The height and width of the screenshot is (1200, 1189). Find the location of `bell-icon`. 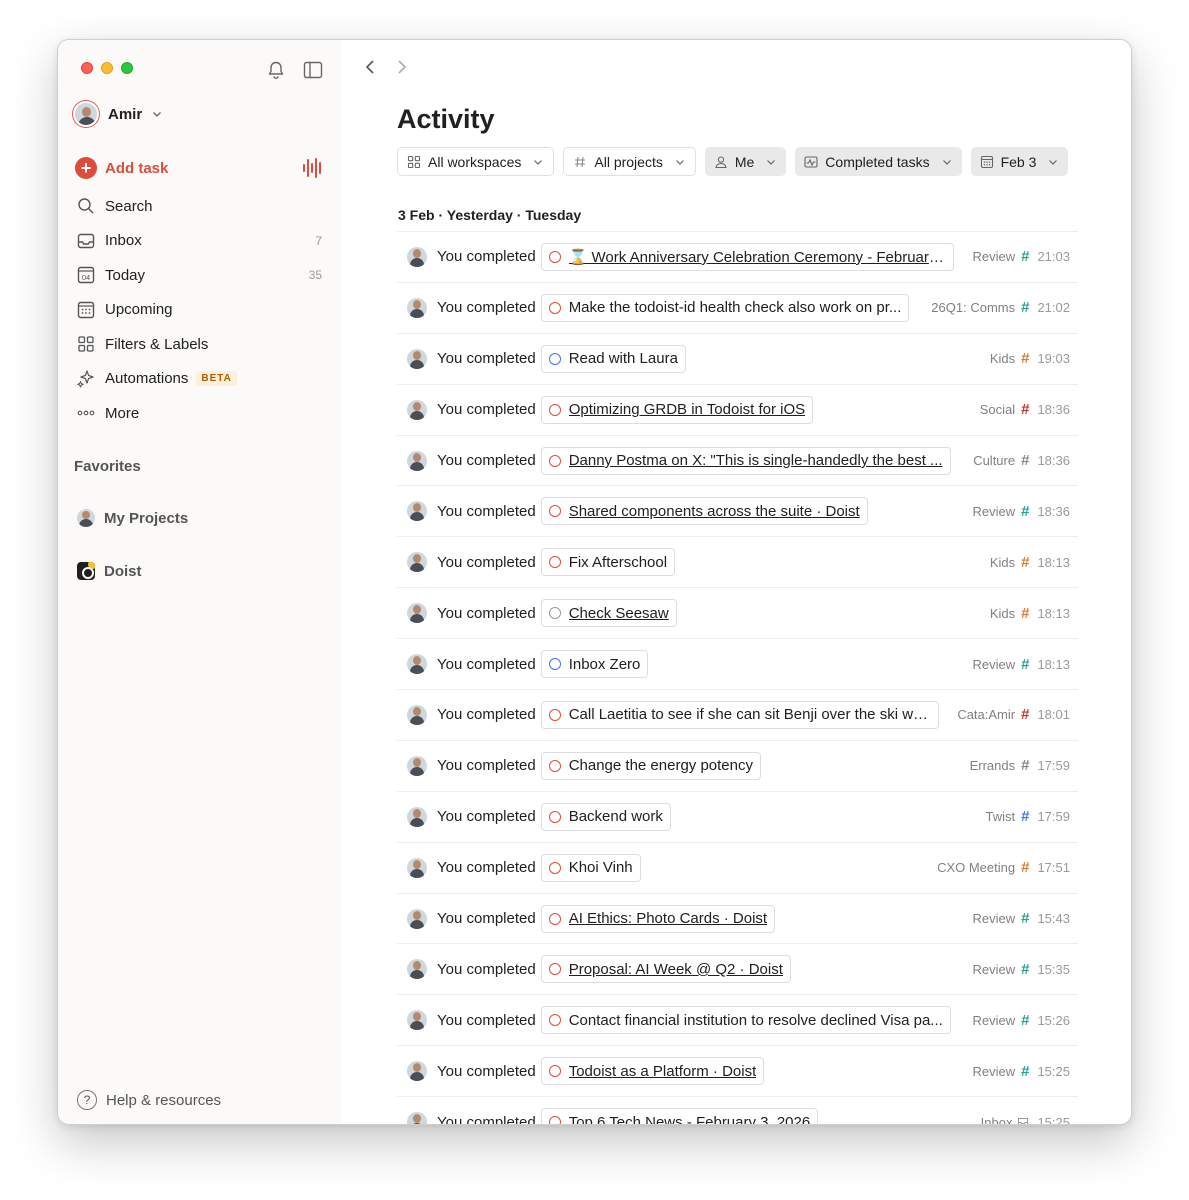

bell-icon is located at coordinates (276, 70).